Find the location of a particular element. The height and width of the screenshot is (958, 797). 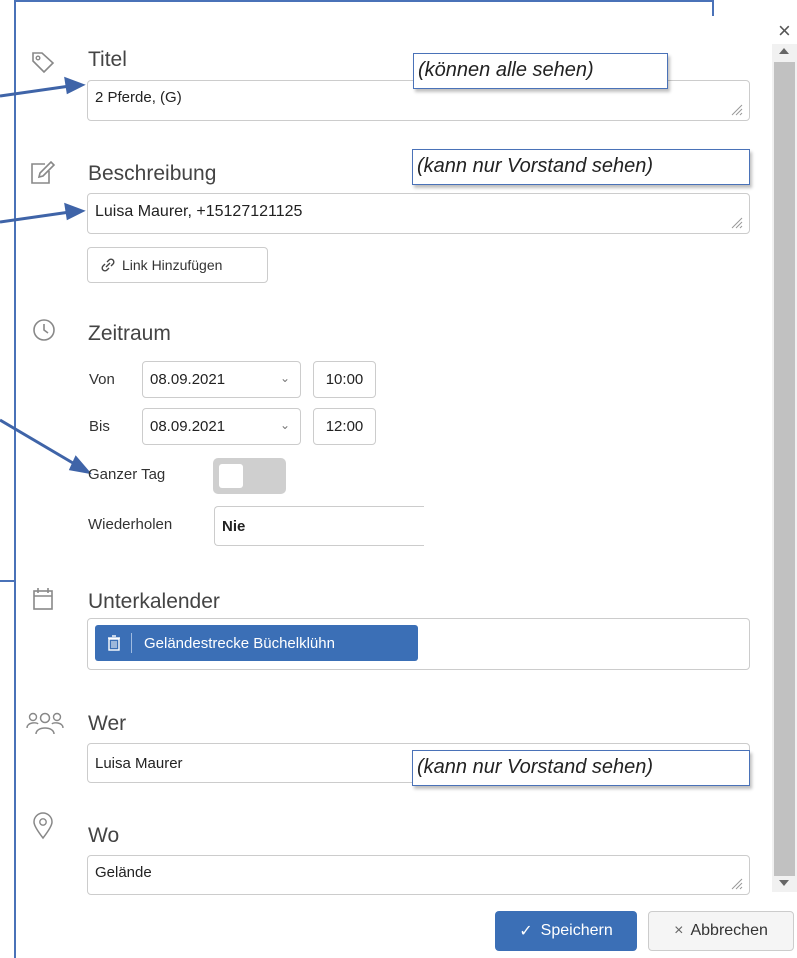

who-label: Wer is located at coordinates (107, 723).